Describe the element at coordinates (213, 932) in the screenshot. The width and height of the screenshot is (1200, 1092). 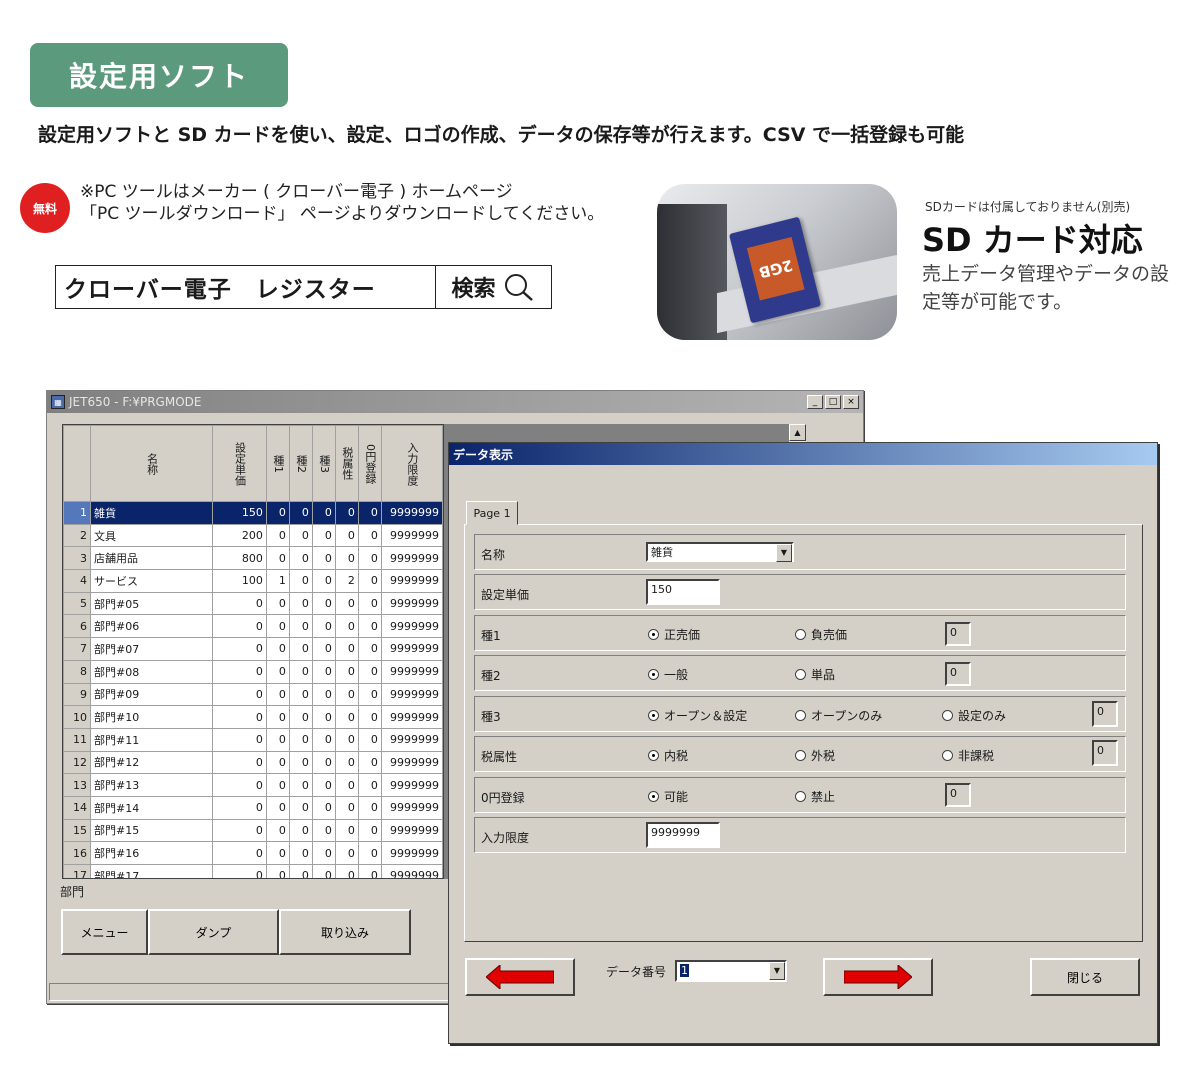
I see `dump-button: ダンプ` at that location.